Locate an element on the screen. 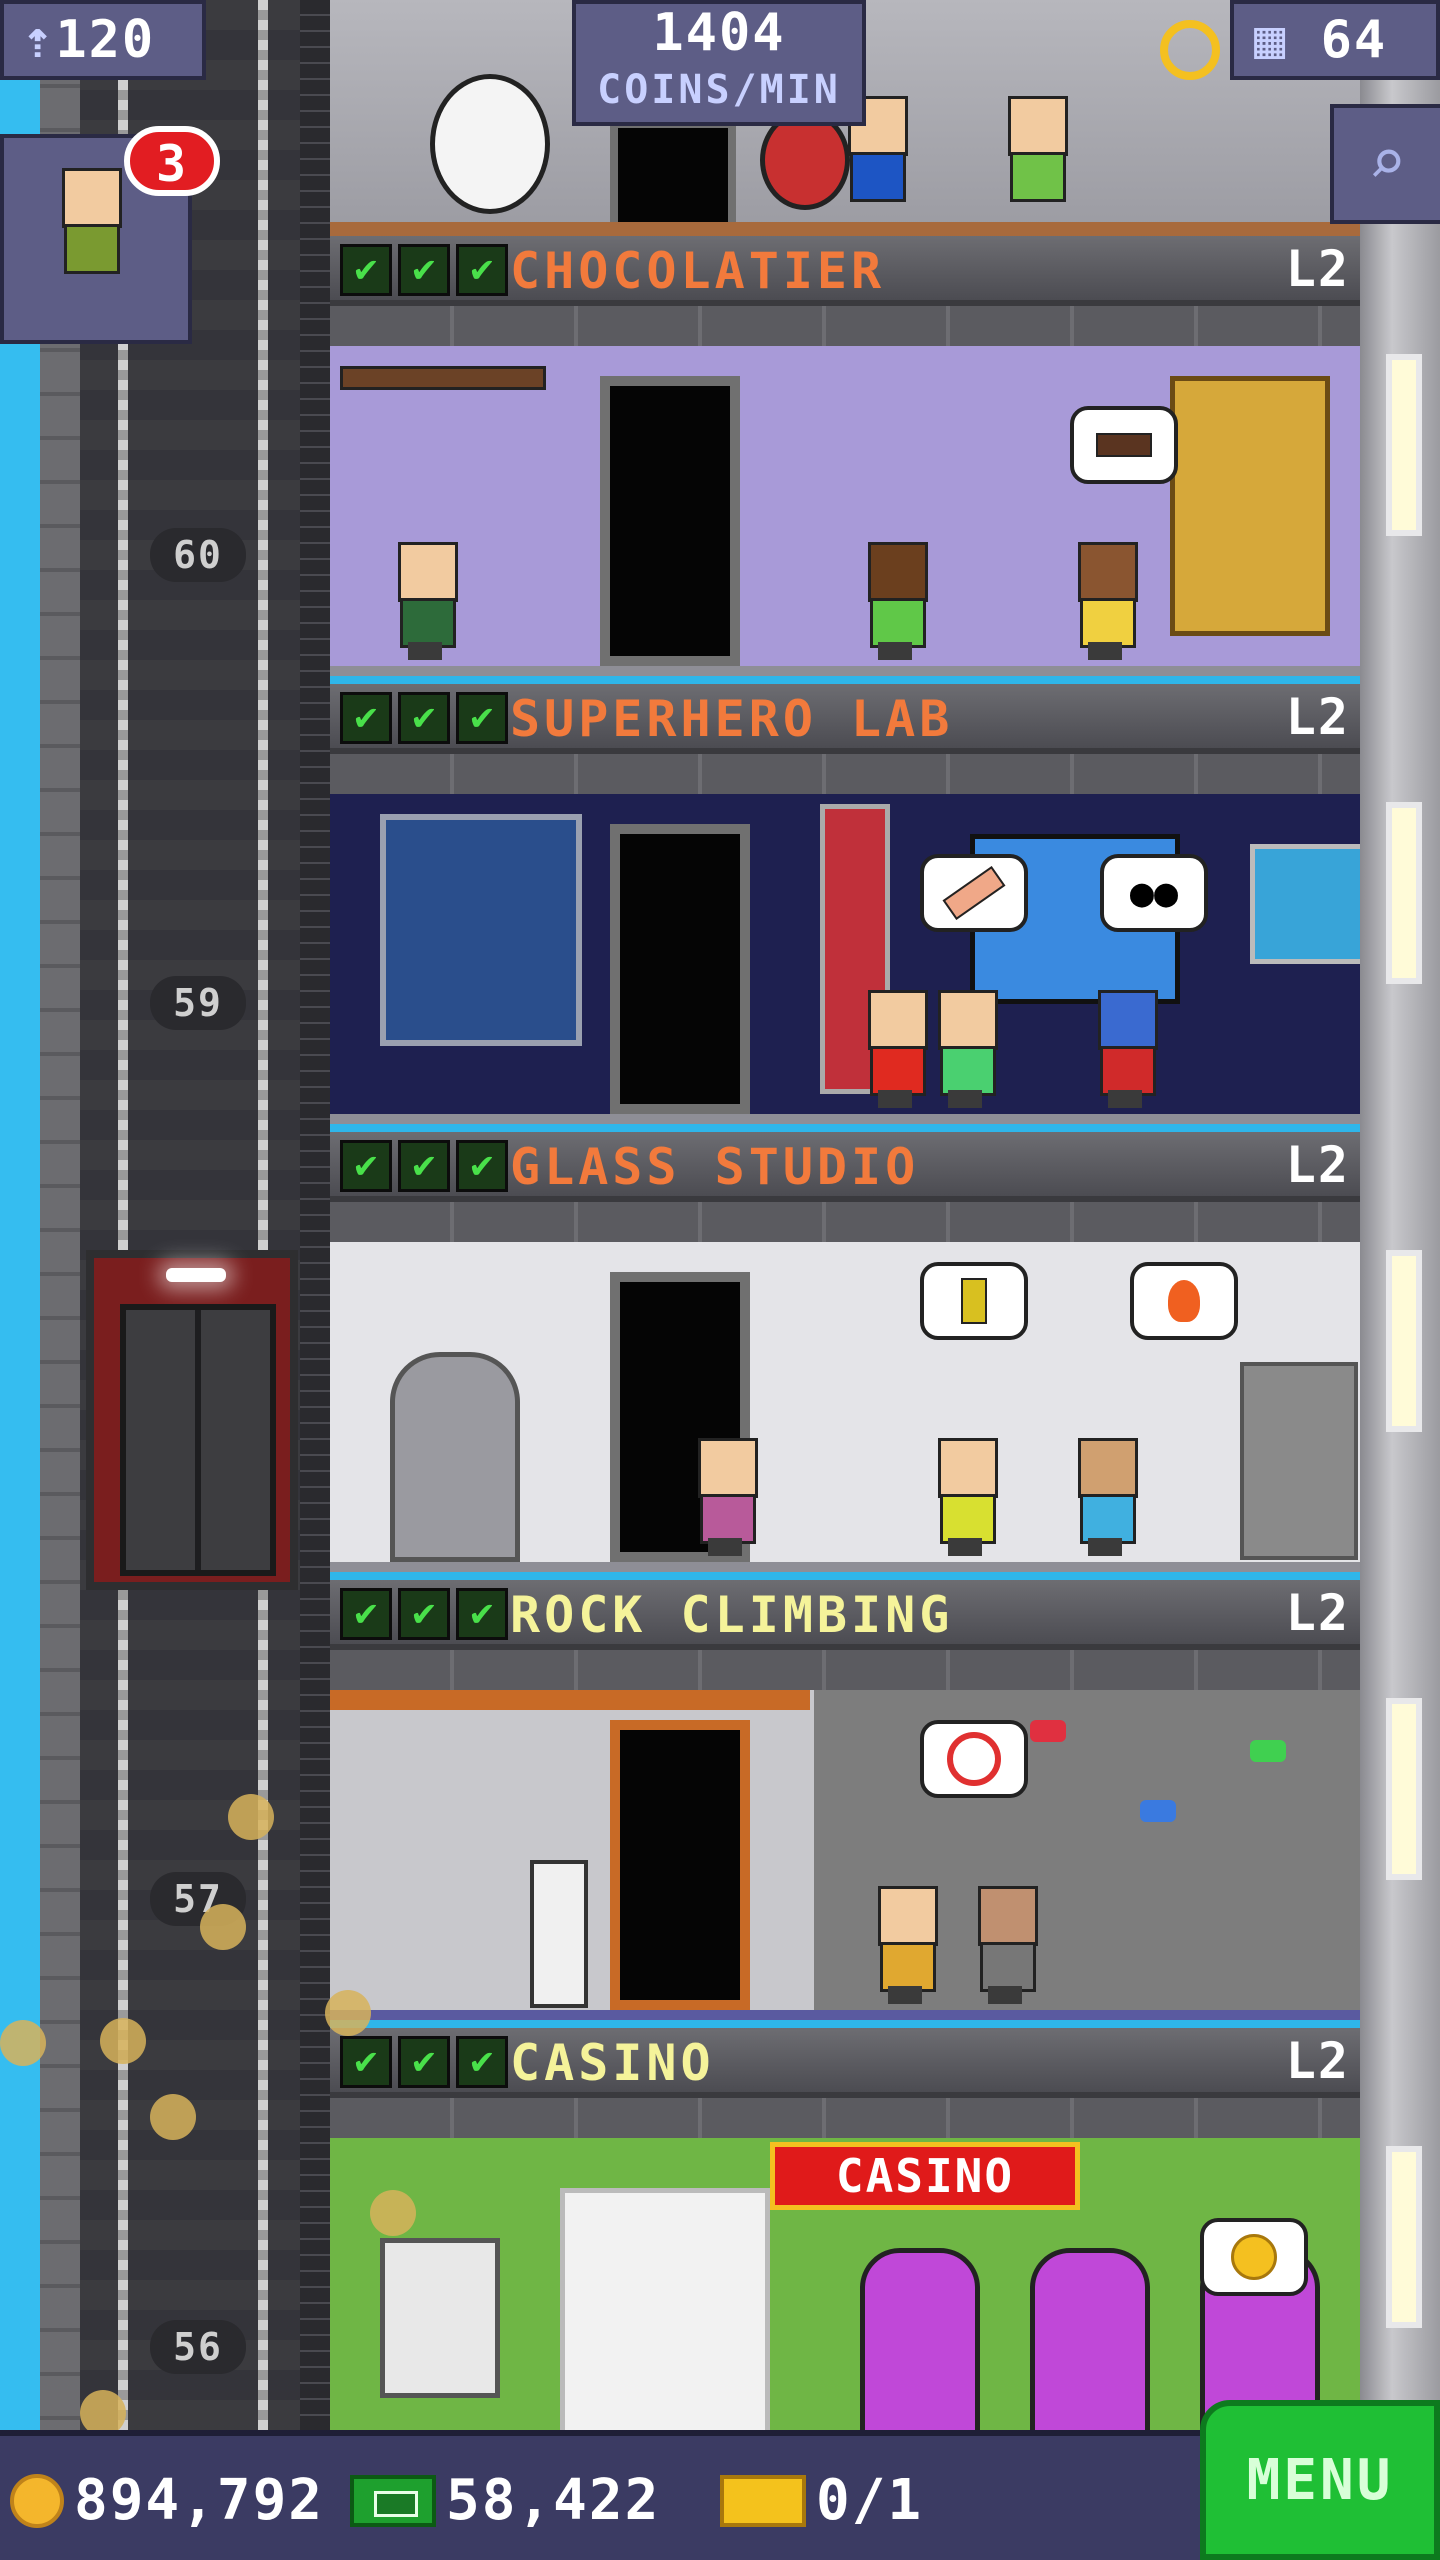  floor-chocolatier: ✔ ✔ ✔ CHOCOLATIER L2 is located at coordinates (845, 460).